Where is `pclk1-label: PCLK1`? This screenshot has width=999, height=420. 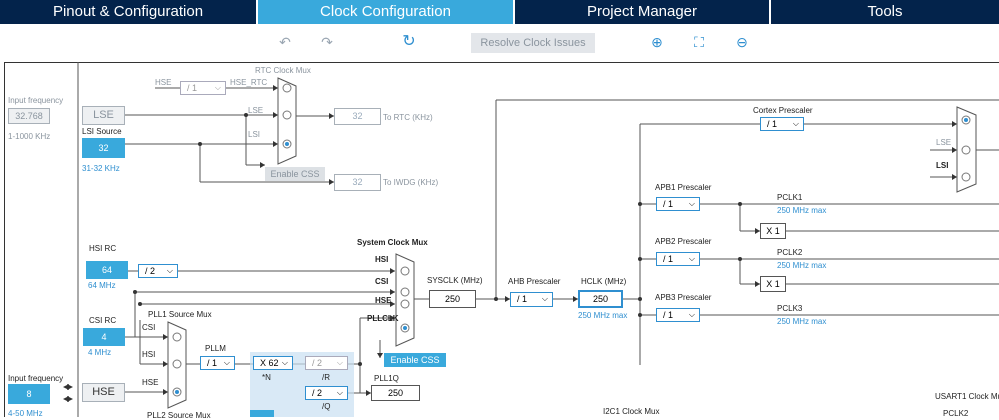 pclk1-label: PCLK1 is located at coordinates (790, 197).